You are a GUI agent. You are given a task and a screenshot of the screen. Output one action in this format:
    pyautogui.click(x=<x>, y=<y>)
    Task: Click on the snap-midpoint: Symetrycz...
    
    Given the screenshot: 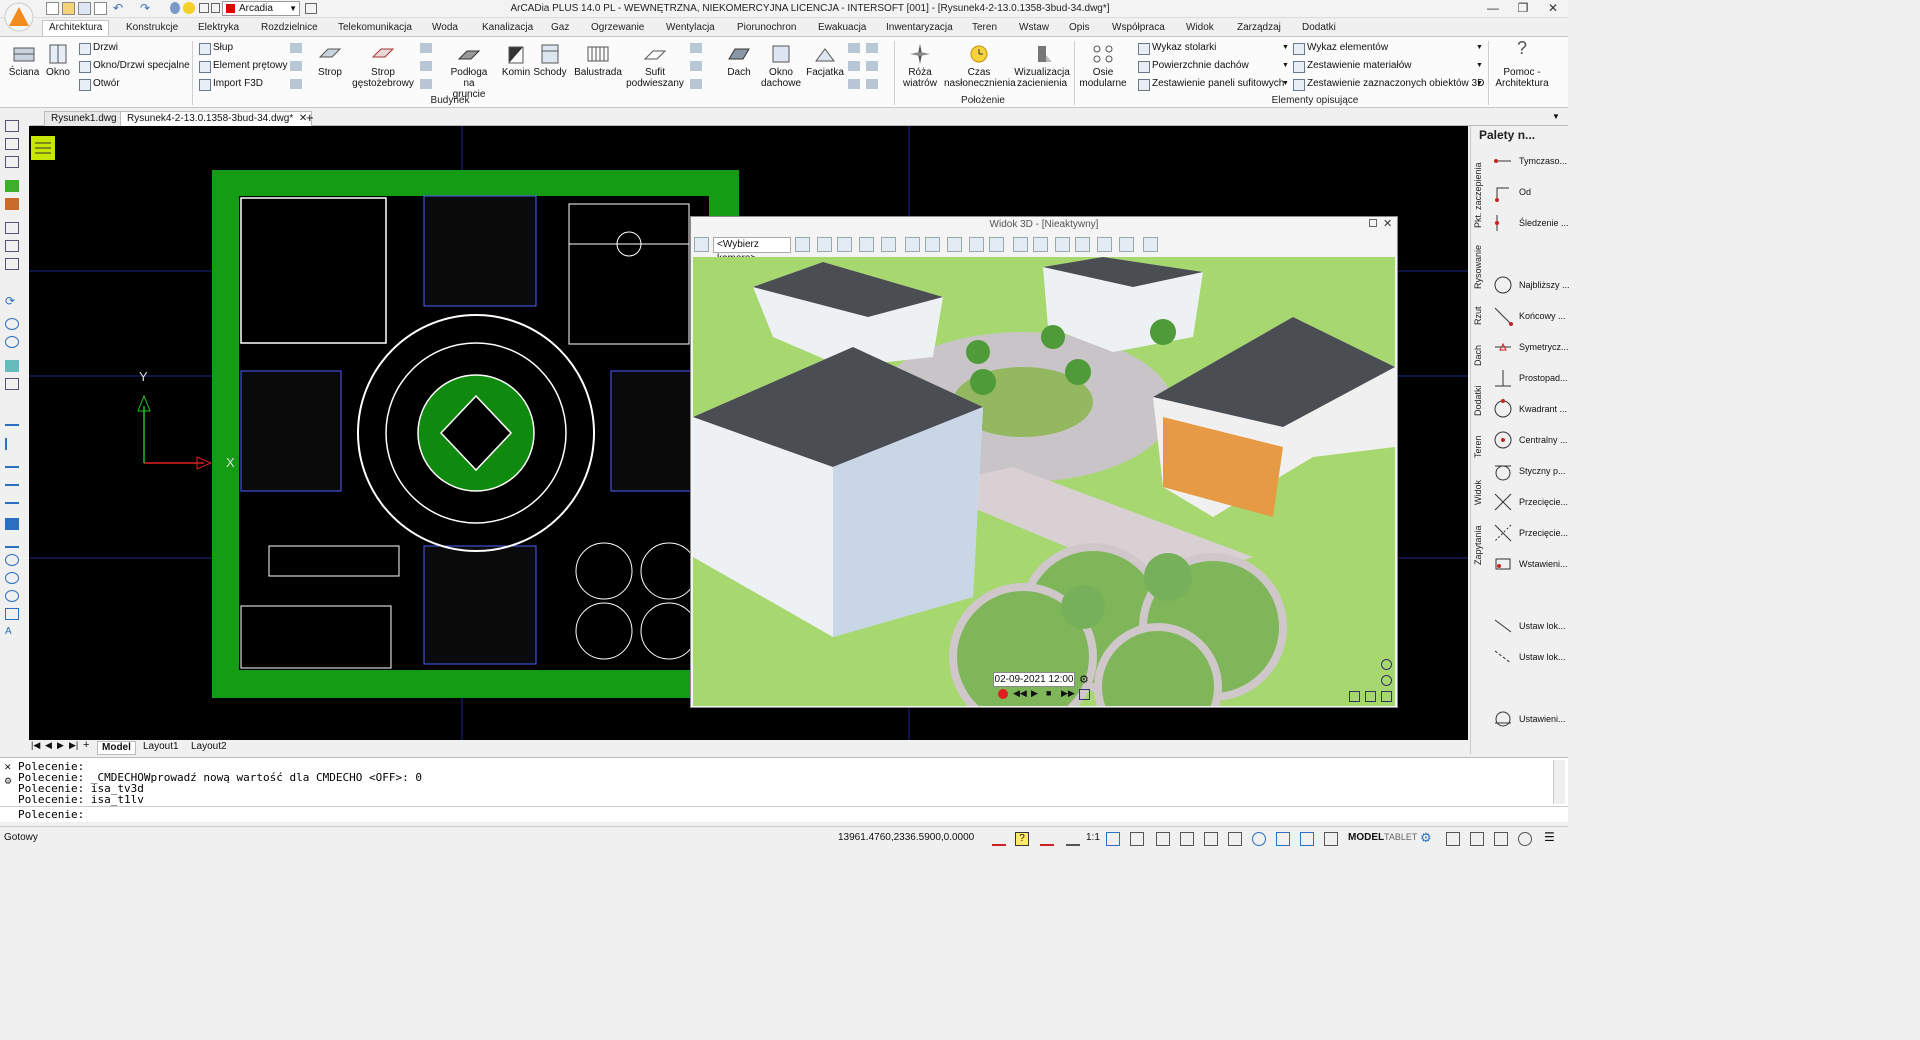 What is the action you would take?
    pyautogui.click(x=1529, y=347)
    